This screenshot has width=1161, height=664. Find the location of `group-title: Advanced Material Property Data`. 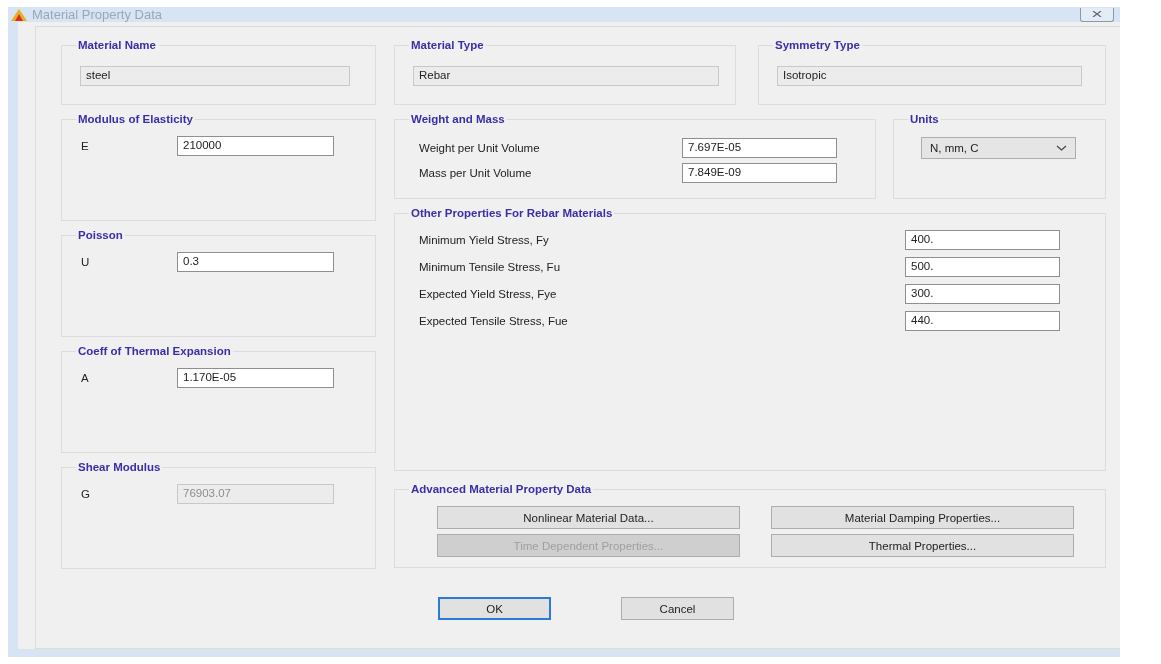

group-title: Advanced Material Property Data is located at coordinates (501, 489).